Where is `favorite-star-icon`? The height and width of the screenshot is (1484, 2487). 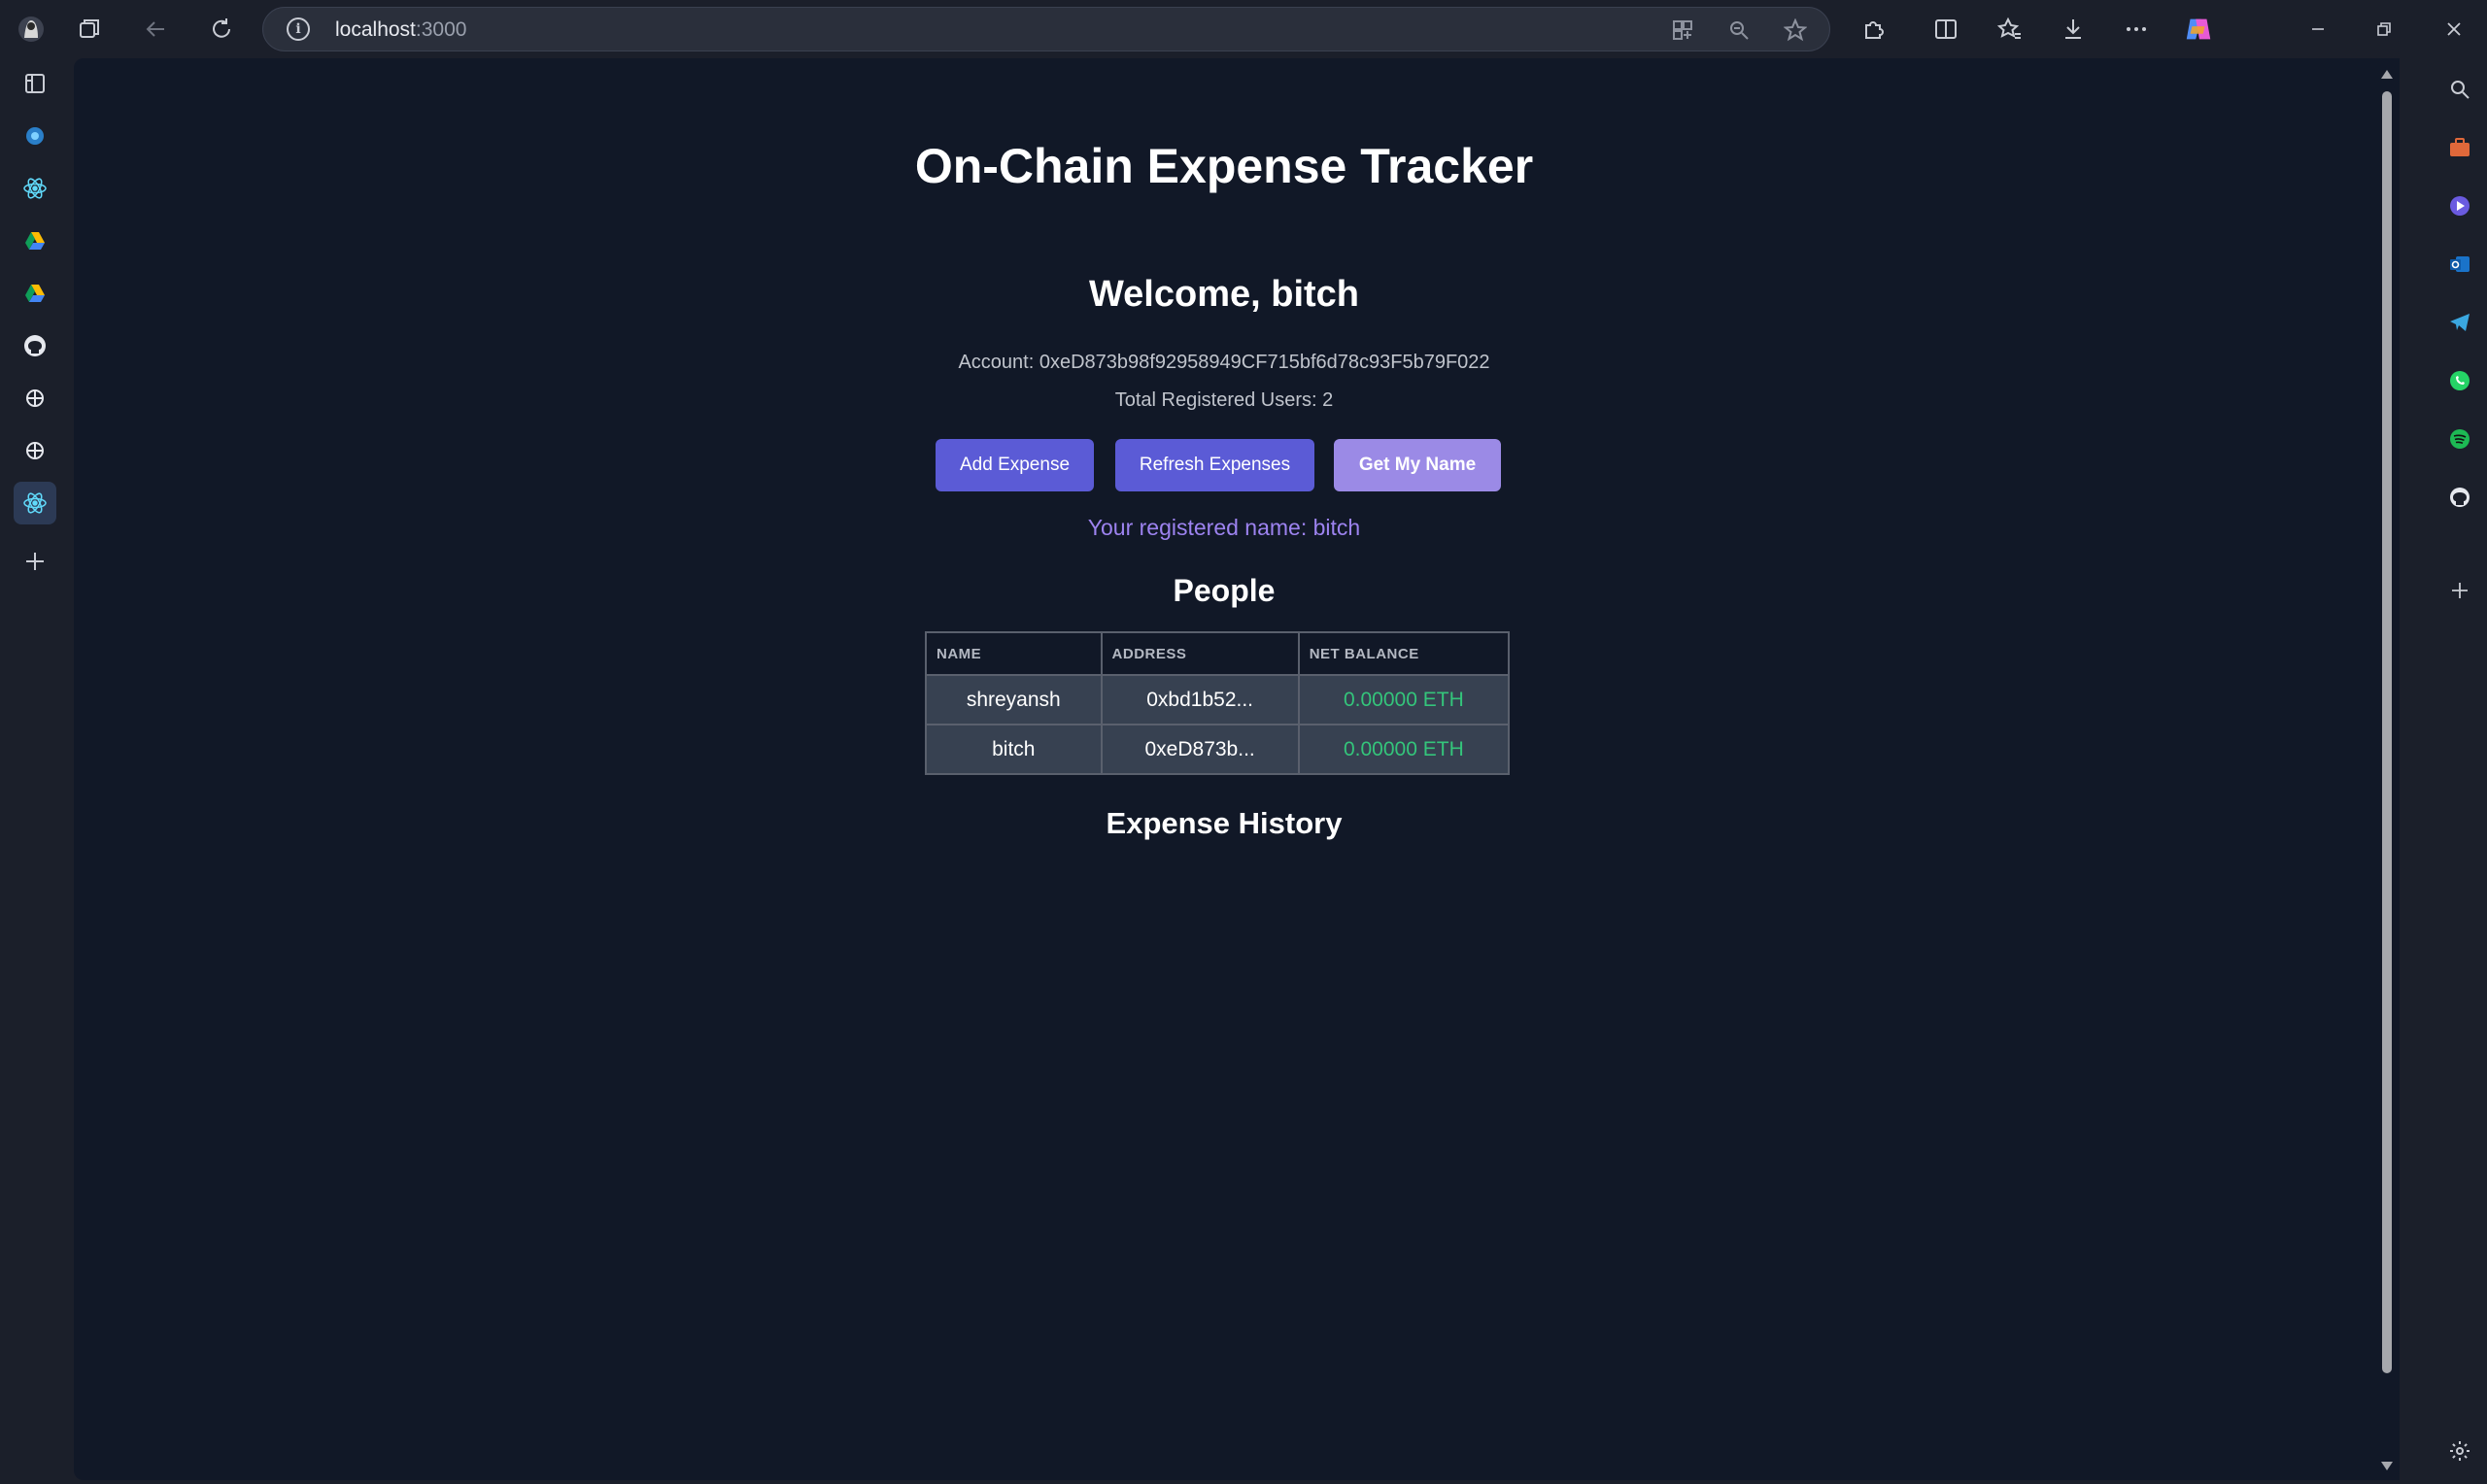
favorite-star-icon is located at coordinates (1795, 30).